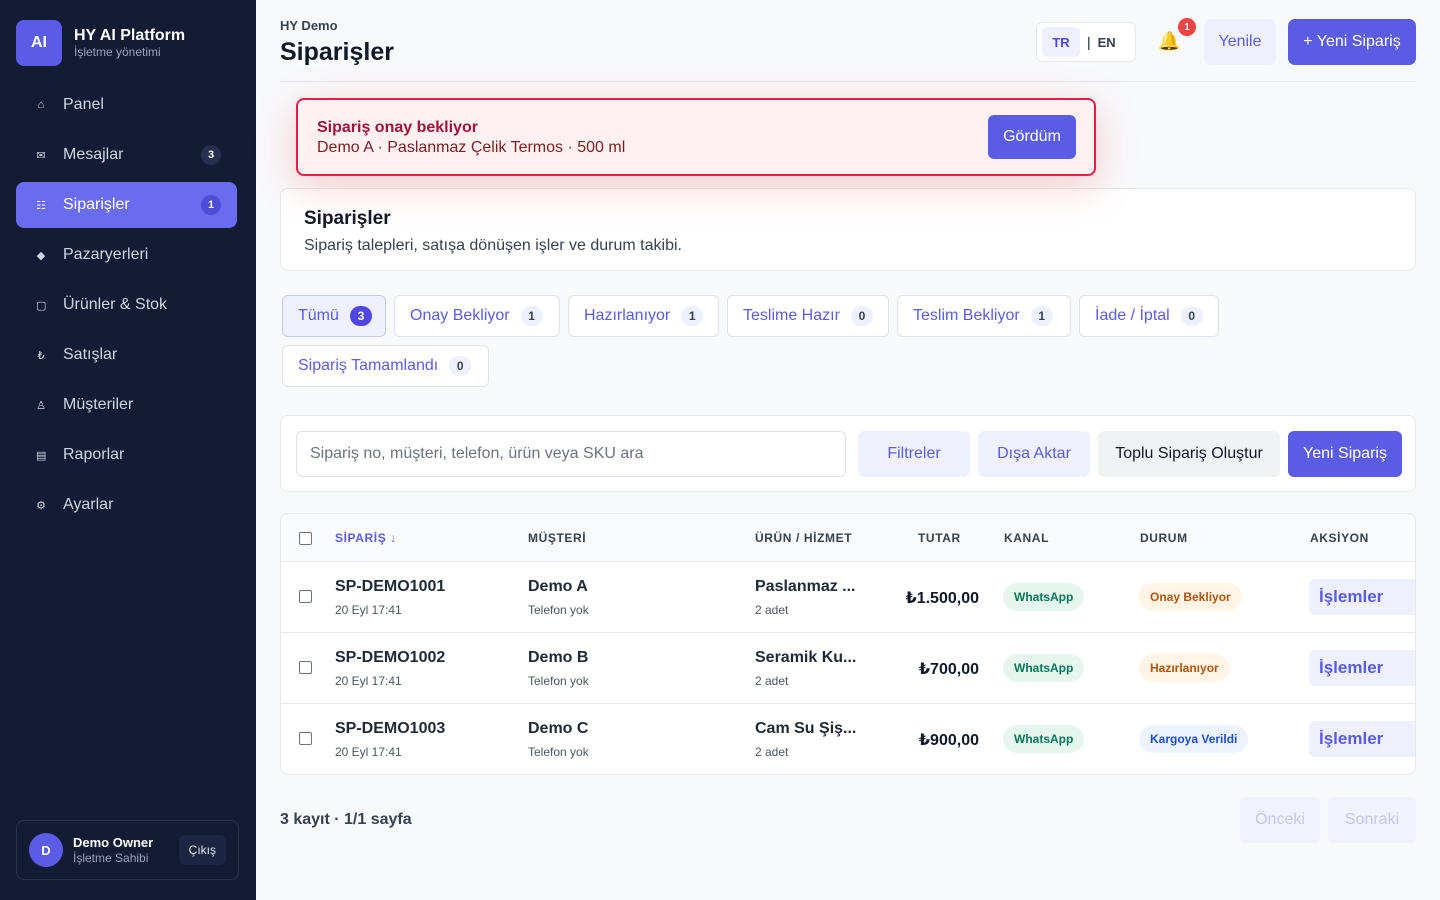 The height and width of the screenshot is (900, 1440). Describe the element at coordinates (390, 587) in the screenshot. I see `order-id: SP-DEMO1001` at that location.